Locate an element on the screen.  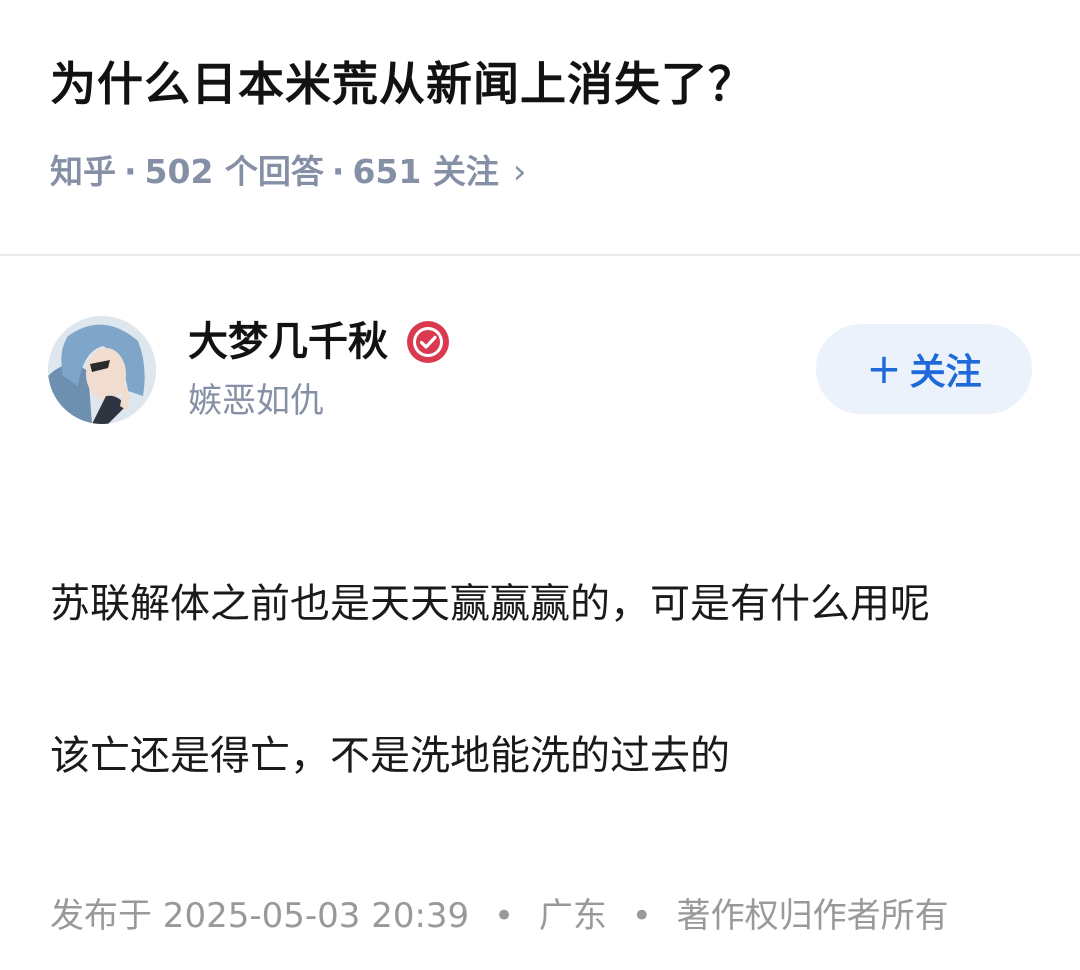
question-meta: 知乎 · 502 个回答 · 651 关注 › is located at coordinates (288, 172).